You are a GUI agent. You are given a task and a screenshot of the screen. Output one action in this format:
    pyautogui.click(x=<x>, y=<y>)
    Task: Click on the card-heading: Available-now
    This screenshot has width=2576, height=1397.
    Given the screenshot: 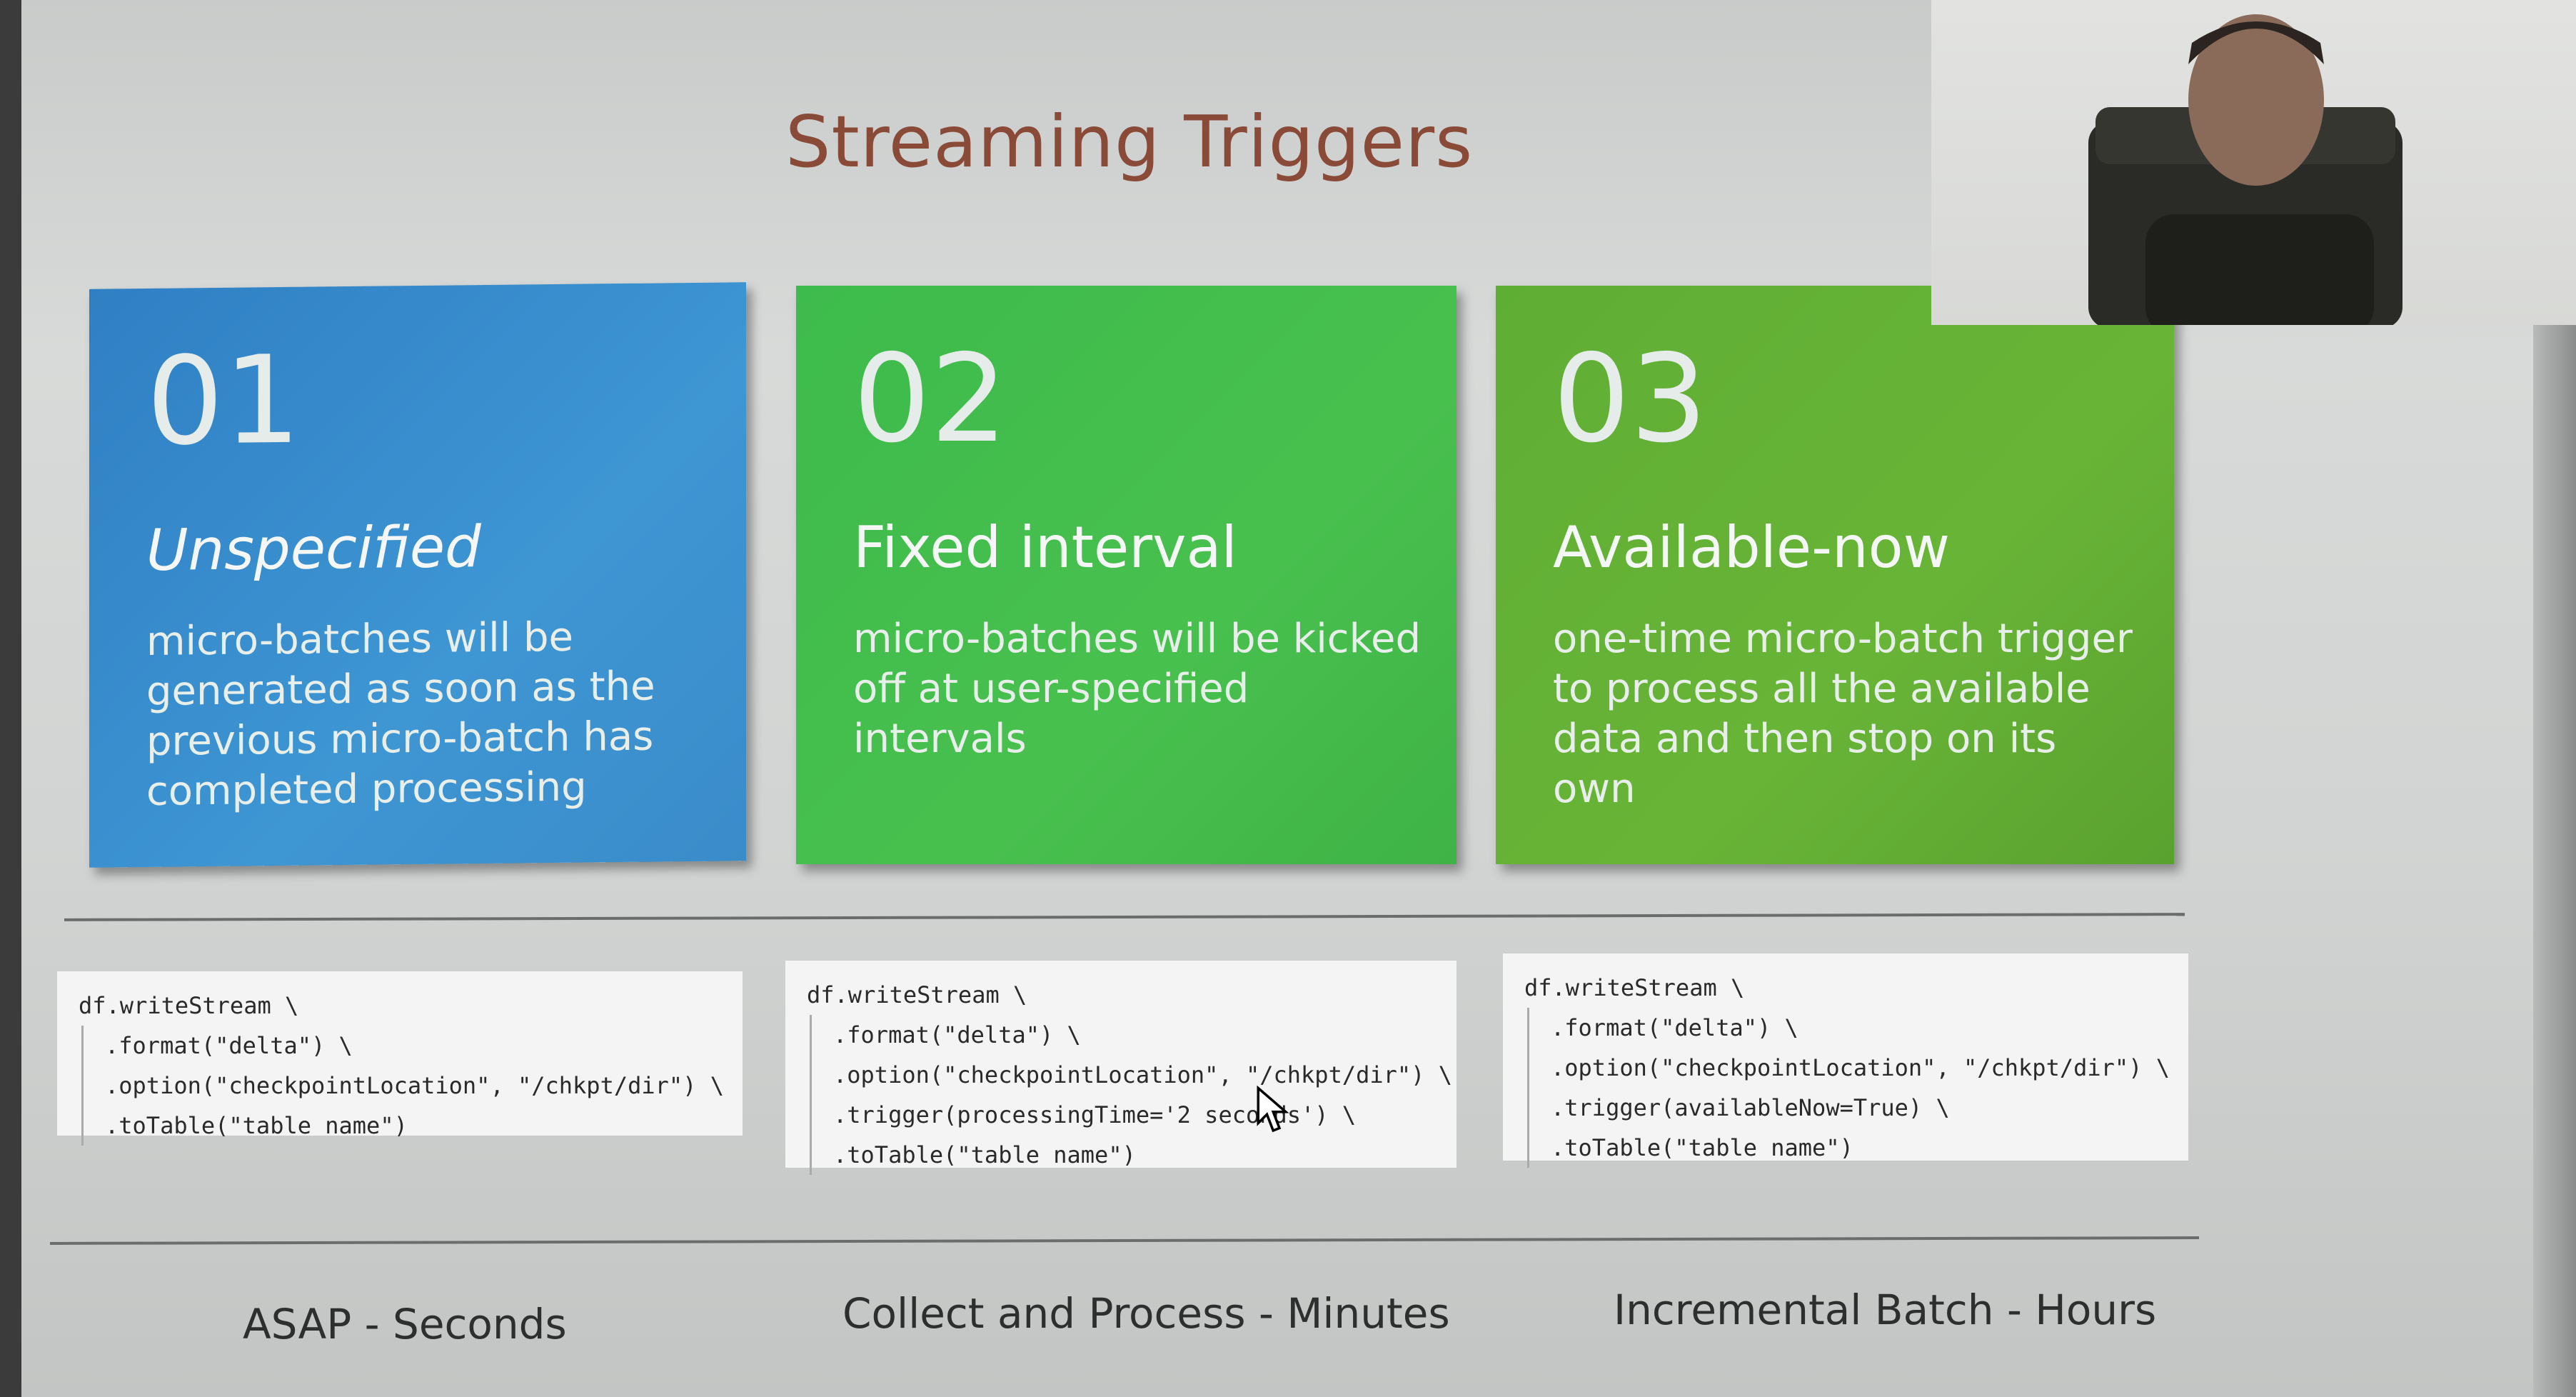 What is the action you would take?
    pyautogui.click(x=1752, y=547)
    